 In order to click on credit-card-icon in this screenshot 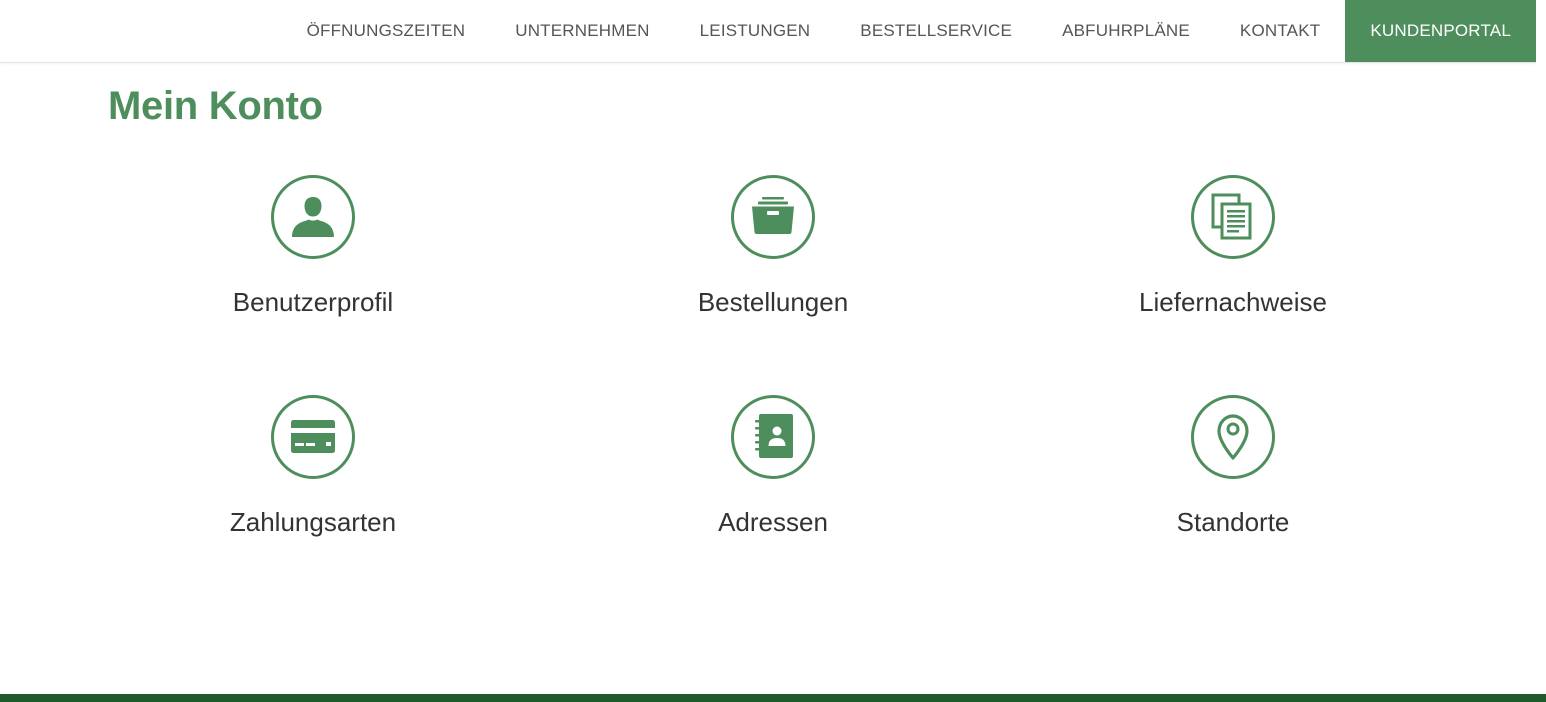, I will do `click(313, 436)`.